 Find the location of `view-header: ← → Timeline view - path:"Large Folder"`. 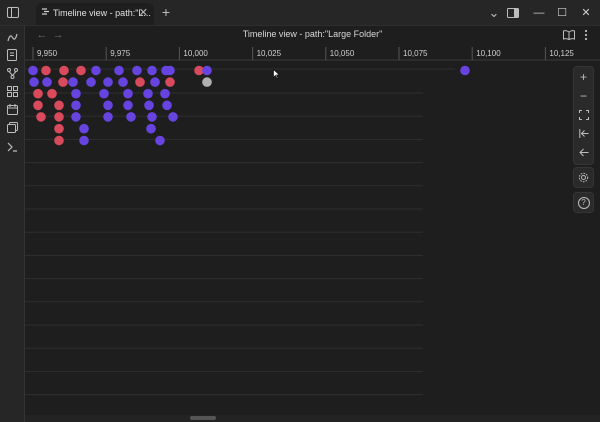

view-header: ← → Timeline view - path:"Large Folder" is located at coordinates (312, 35).